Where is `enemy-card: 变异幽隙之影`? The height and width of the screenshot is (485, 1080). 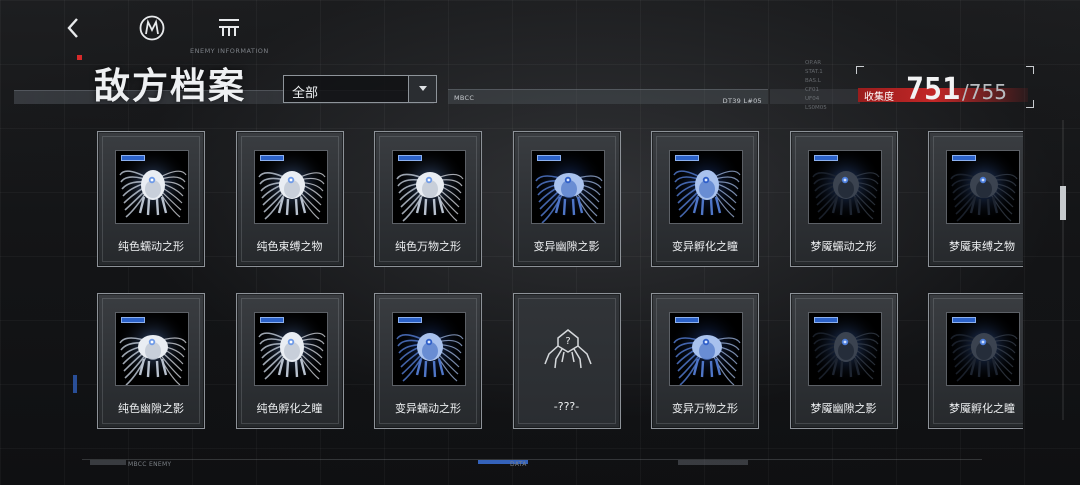 enemy-card: 变异幽隙之影 is located at coordinates (566, 199).